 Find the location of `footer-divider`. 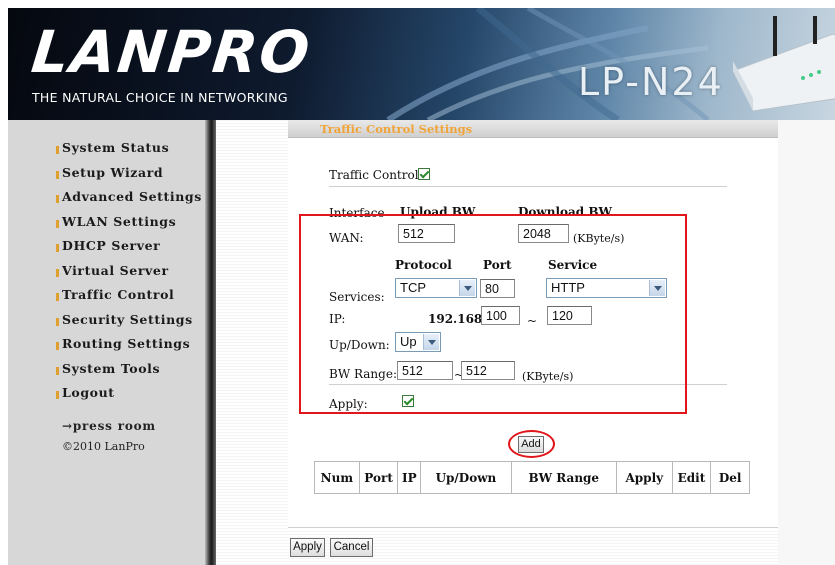

footer-divider is located at coordinates (533, 527).